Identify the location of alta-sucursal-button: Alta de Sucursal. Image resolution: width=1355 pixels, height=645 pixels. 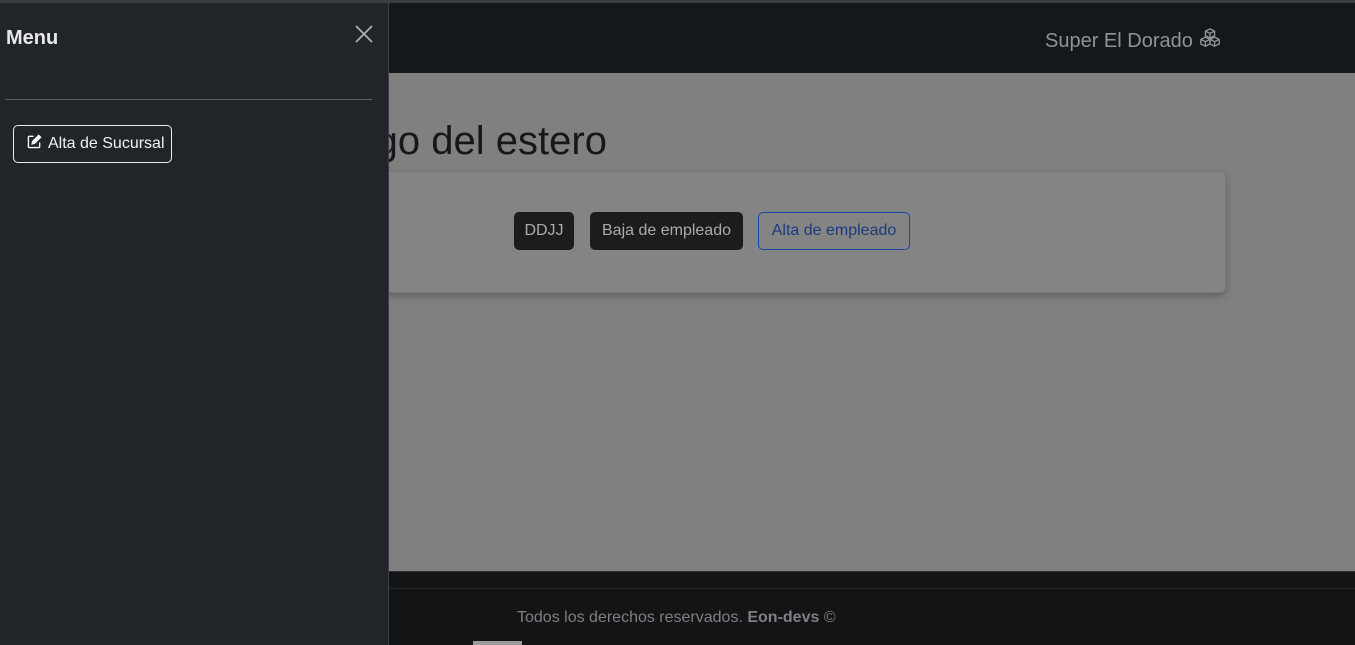
(92, 144).